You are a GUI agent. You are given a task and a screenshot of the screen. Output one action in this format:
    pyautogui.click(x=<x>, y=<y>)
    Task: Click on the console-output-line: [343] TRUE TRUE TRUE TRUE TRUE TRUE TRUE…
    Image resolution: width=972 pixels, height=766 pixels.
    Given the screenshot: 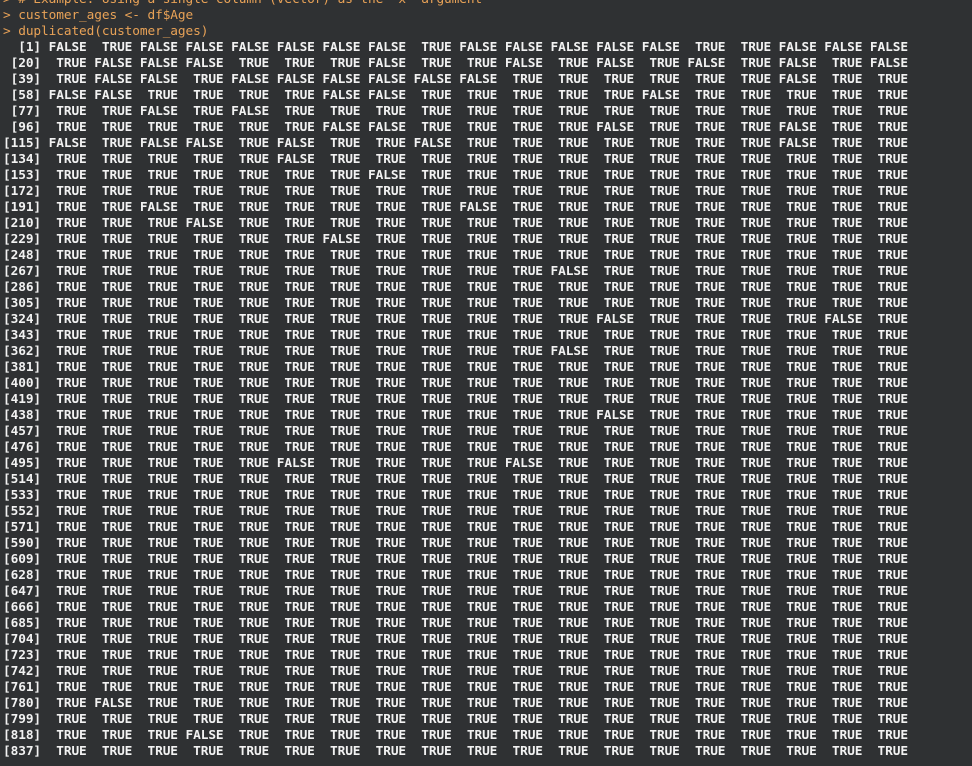 What is the action you would take?
    pyautogui.click(x=455, y=335)
    